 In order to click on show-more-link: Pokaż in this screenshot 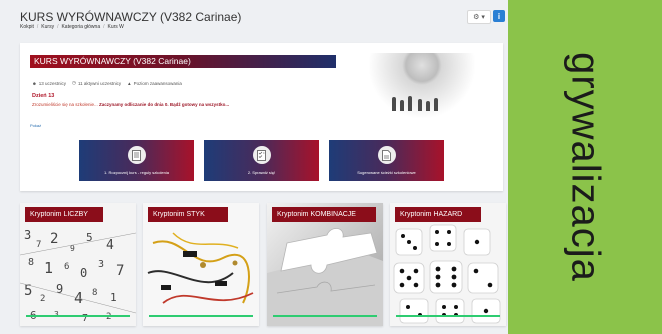, I will do `click(35, 125)`.